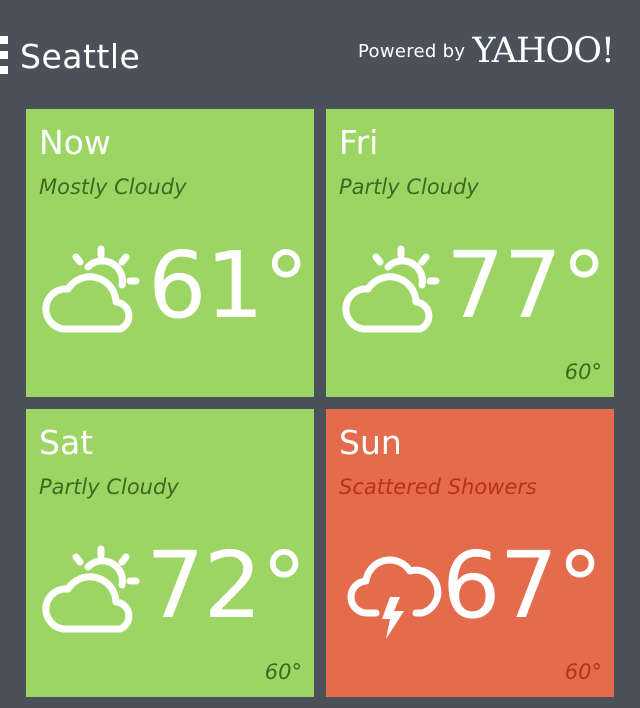 Image resolution: width=640 pixels, height=708 pixels. Describe the element at coordinates (359, 142) in the screenshot. I see `tile-day: Fri` at that location.